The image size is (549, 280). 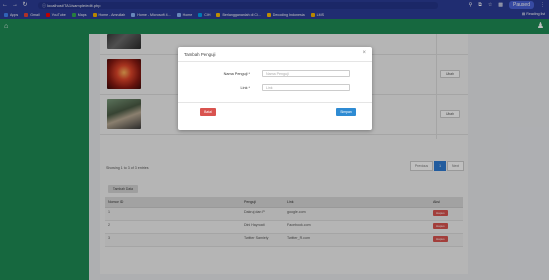 I want to click on modal-footer-divider, so click(x=275, y=102).